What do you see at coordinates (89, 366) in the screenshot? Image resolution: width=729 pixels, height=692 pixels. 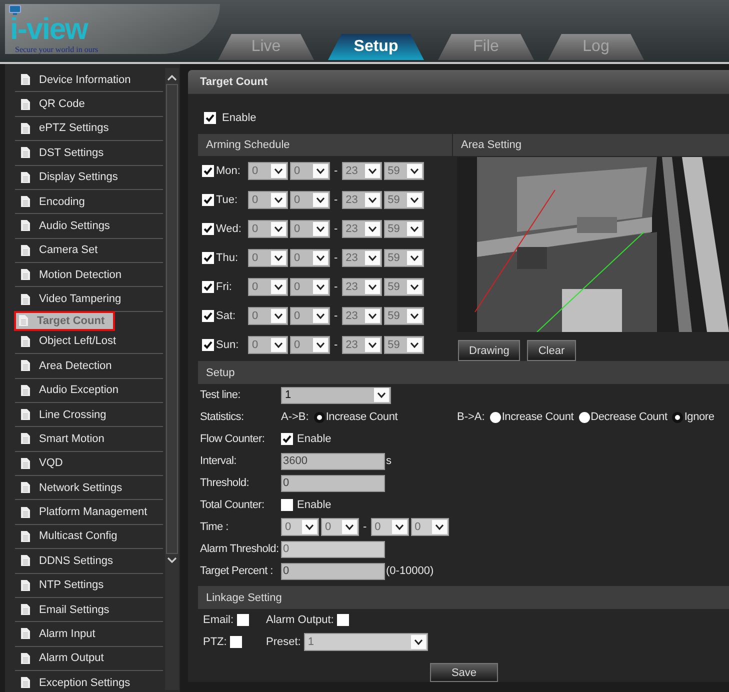 I see `sidebar-item: Area Detection` at bounding box center [89, 366].